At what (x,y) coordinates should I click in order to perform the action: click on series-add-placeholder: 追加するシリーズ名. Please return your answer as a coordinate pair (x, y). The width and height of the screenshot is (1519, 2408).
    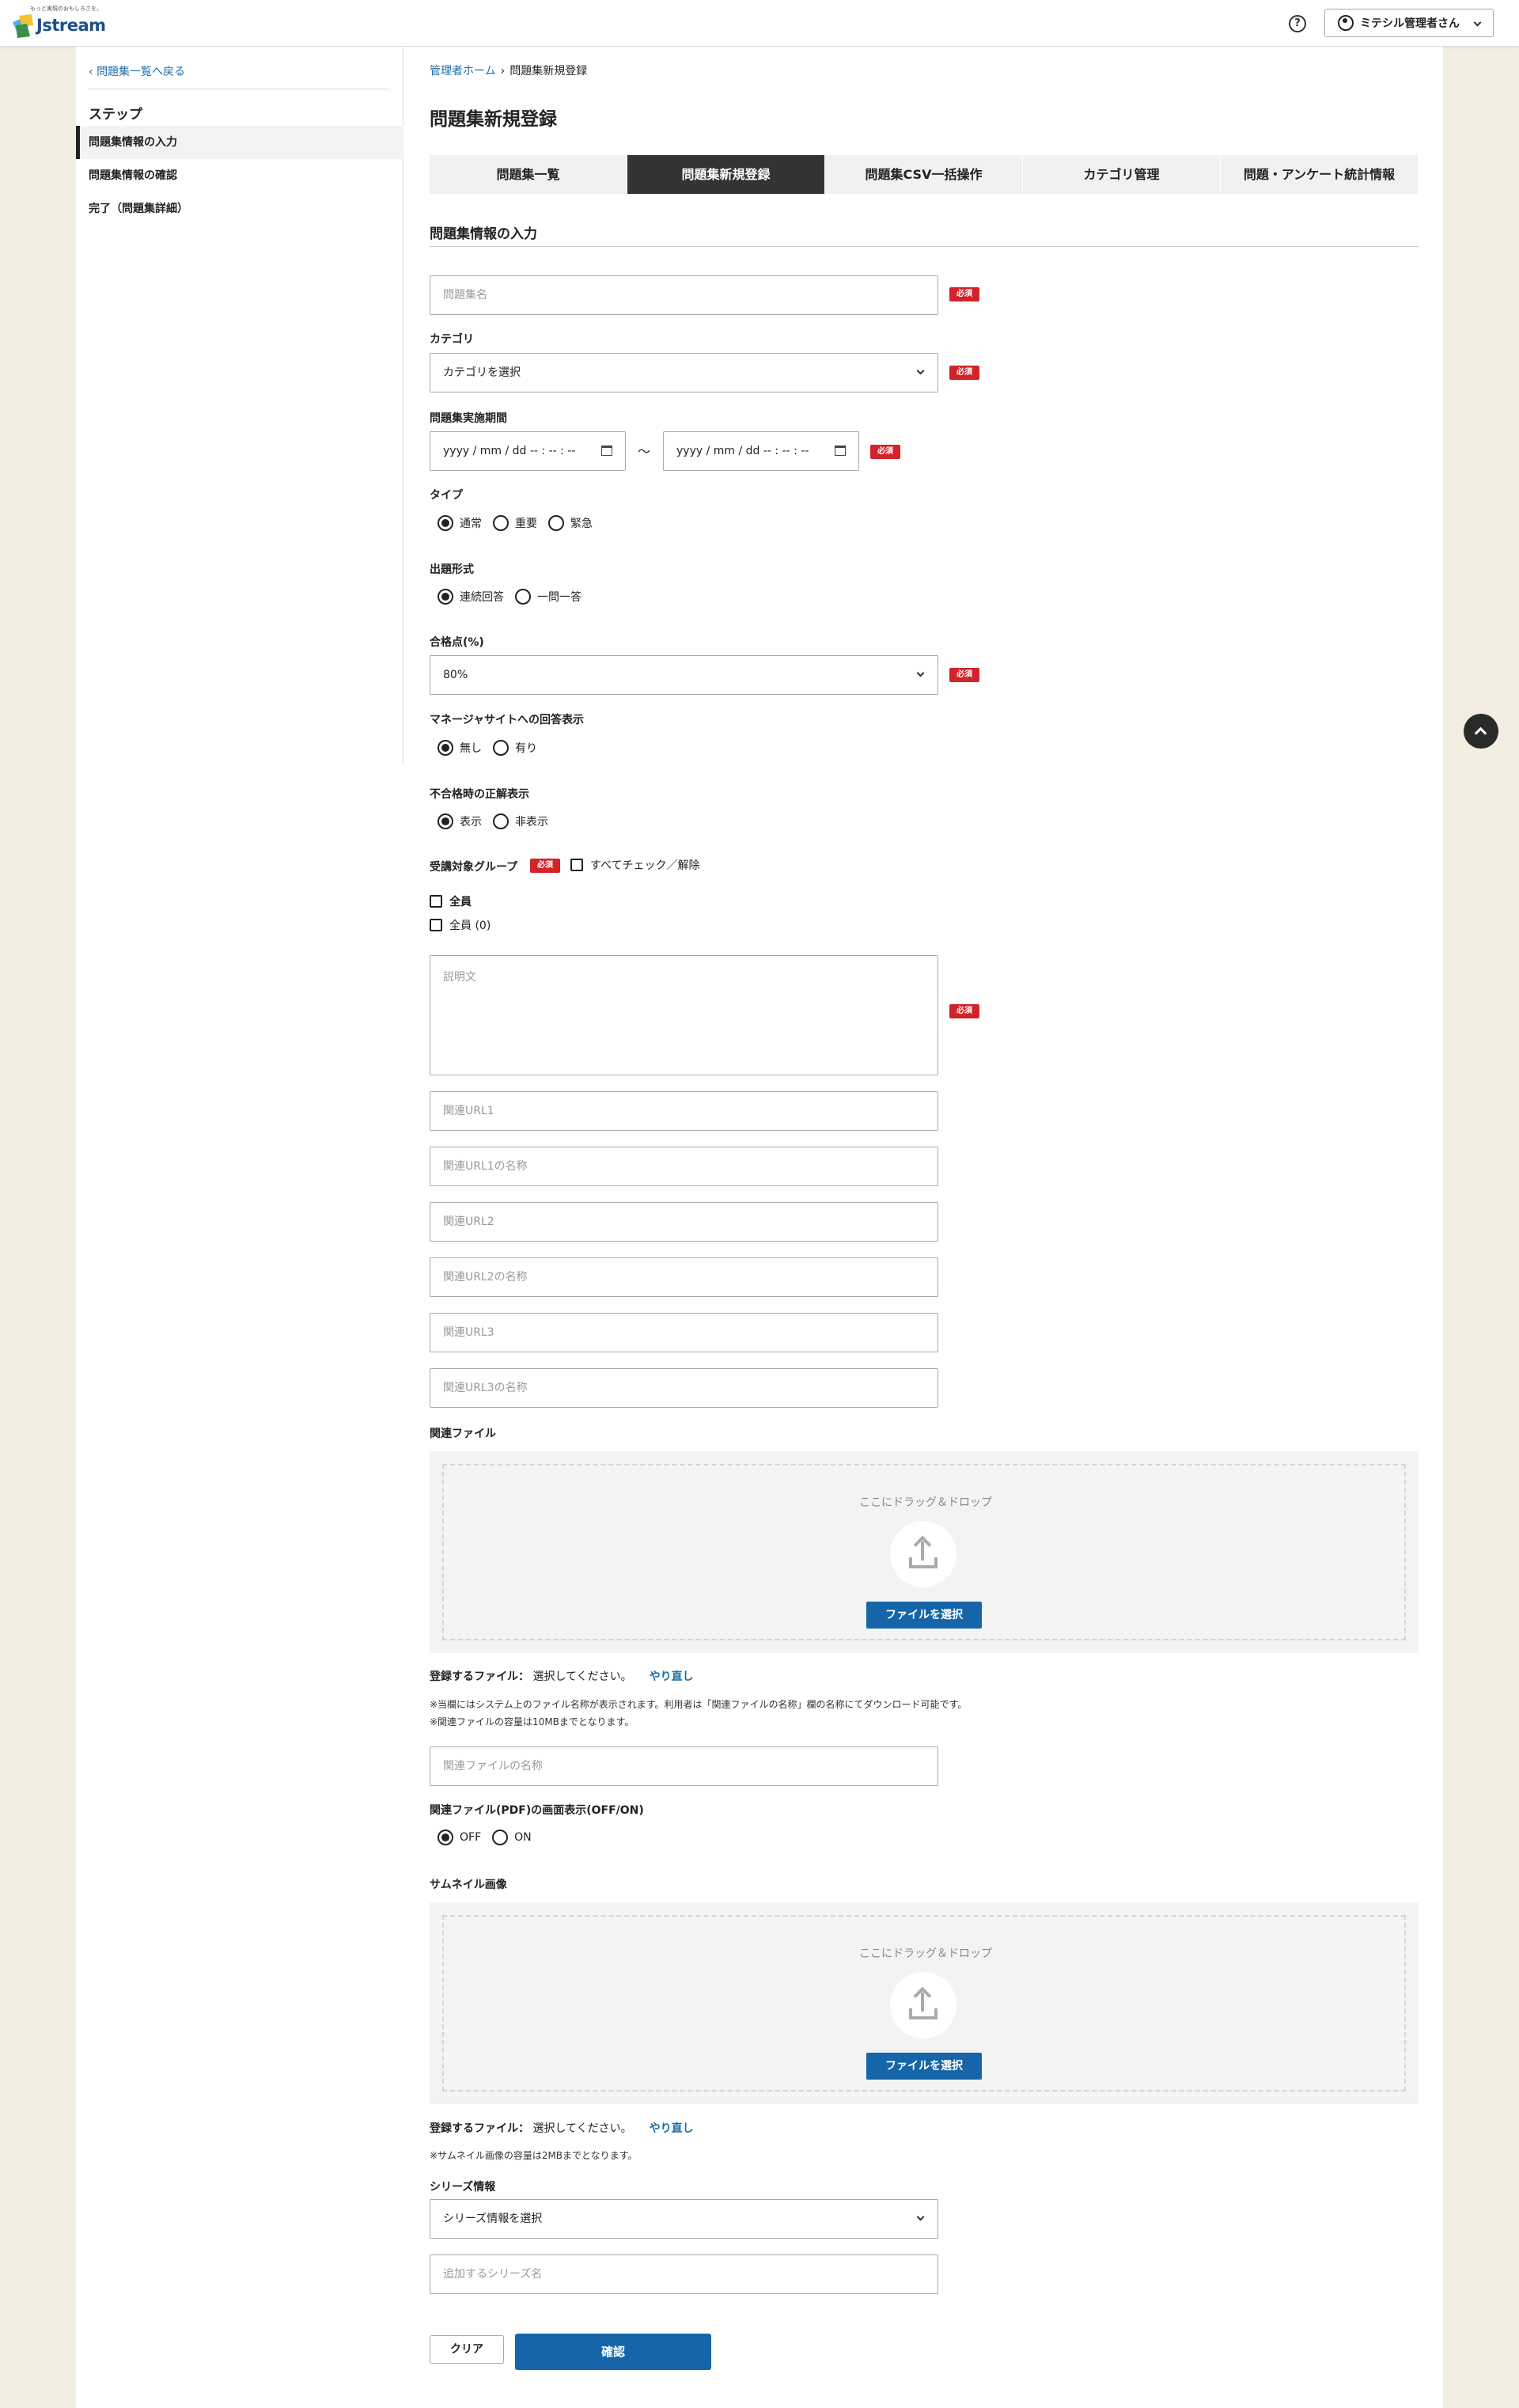
    Looking at the image, I should click on (493, 2274).